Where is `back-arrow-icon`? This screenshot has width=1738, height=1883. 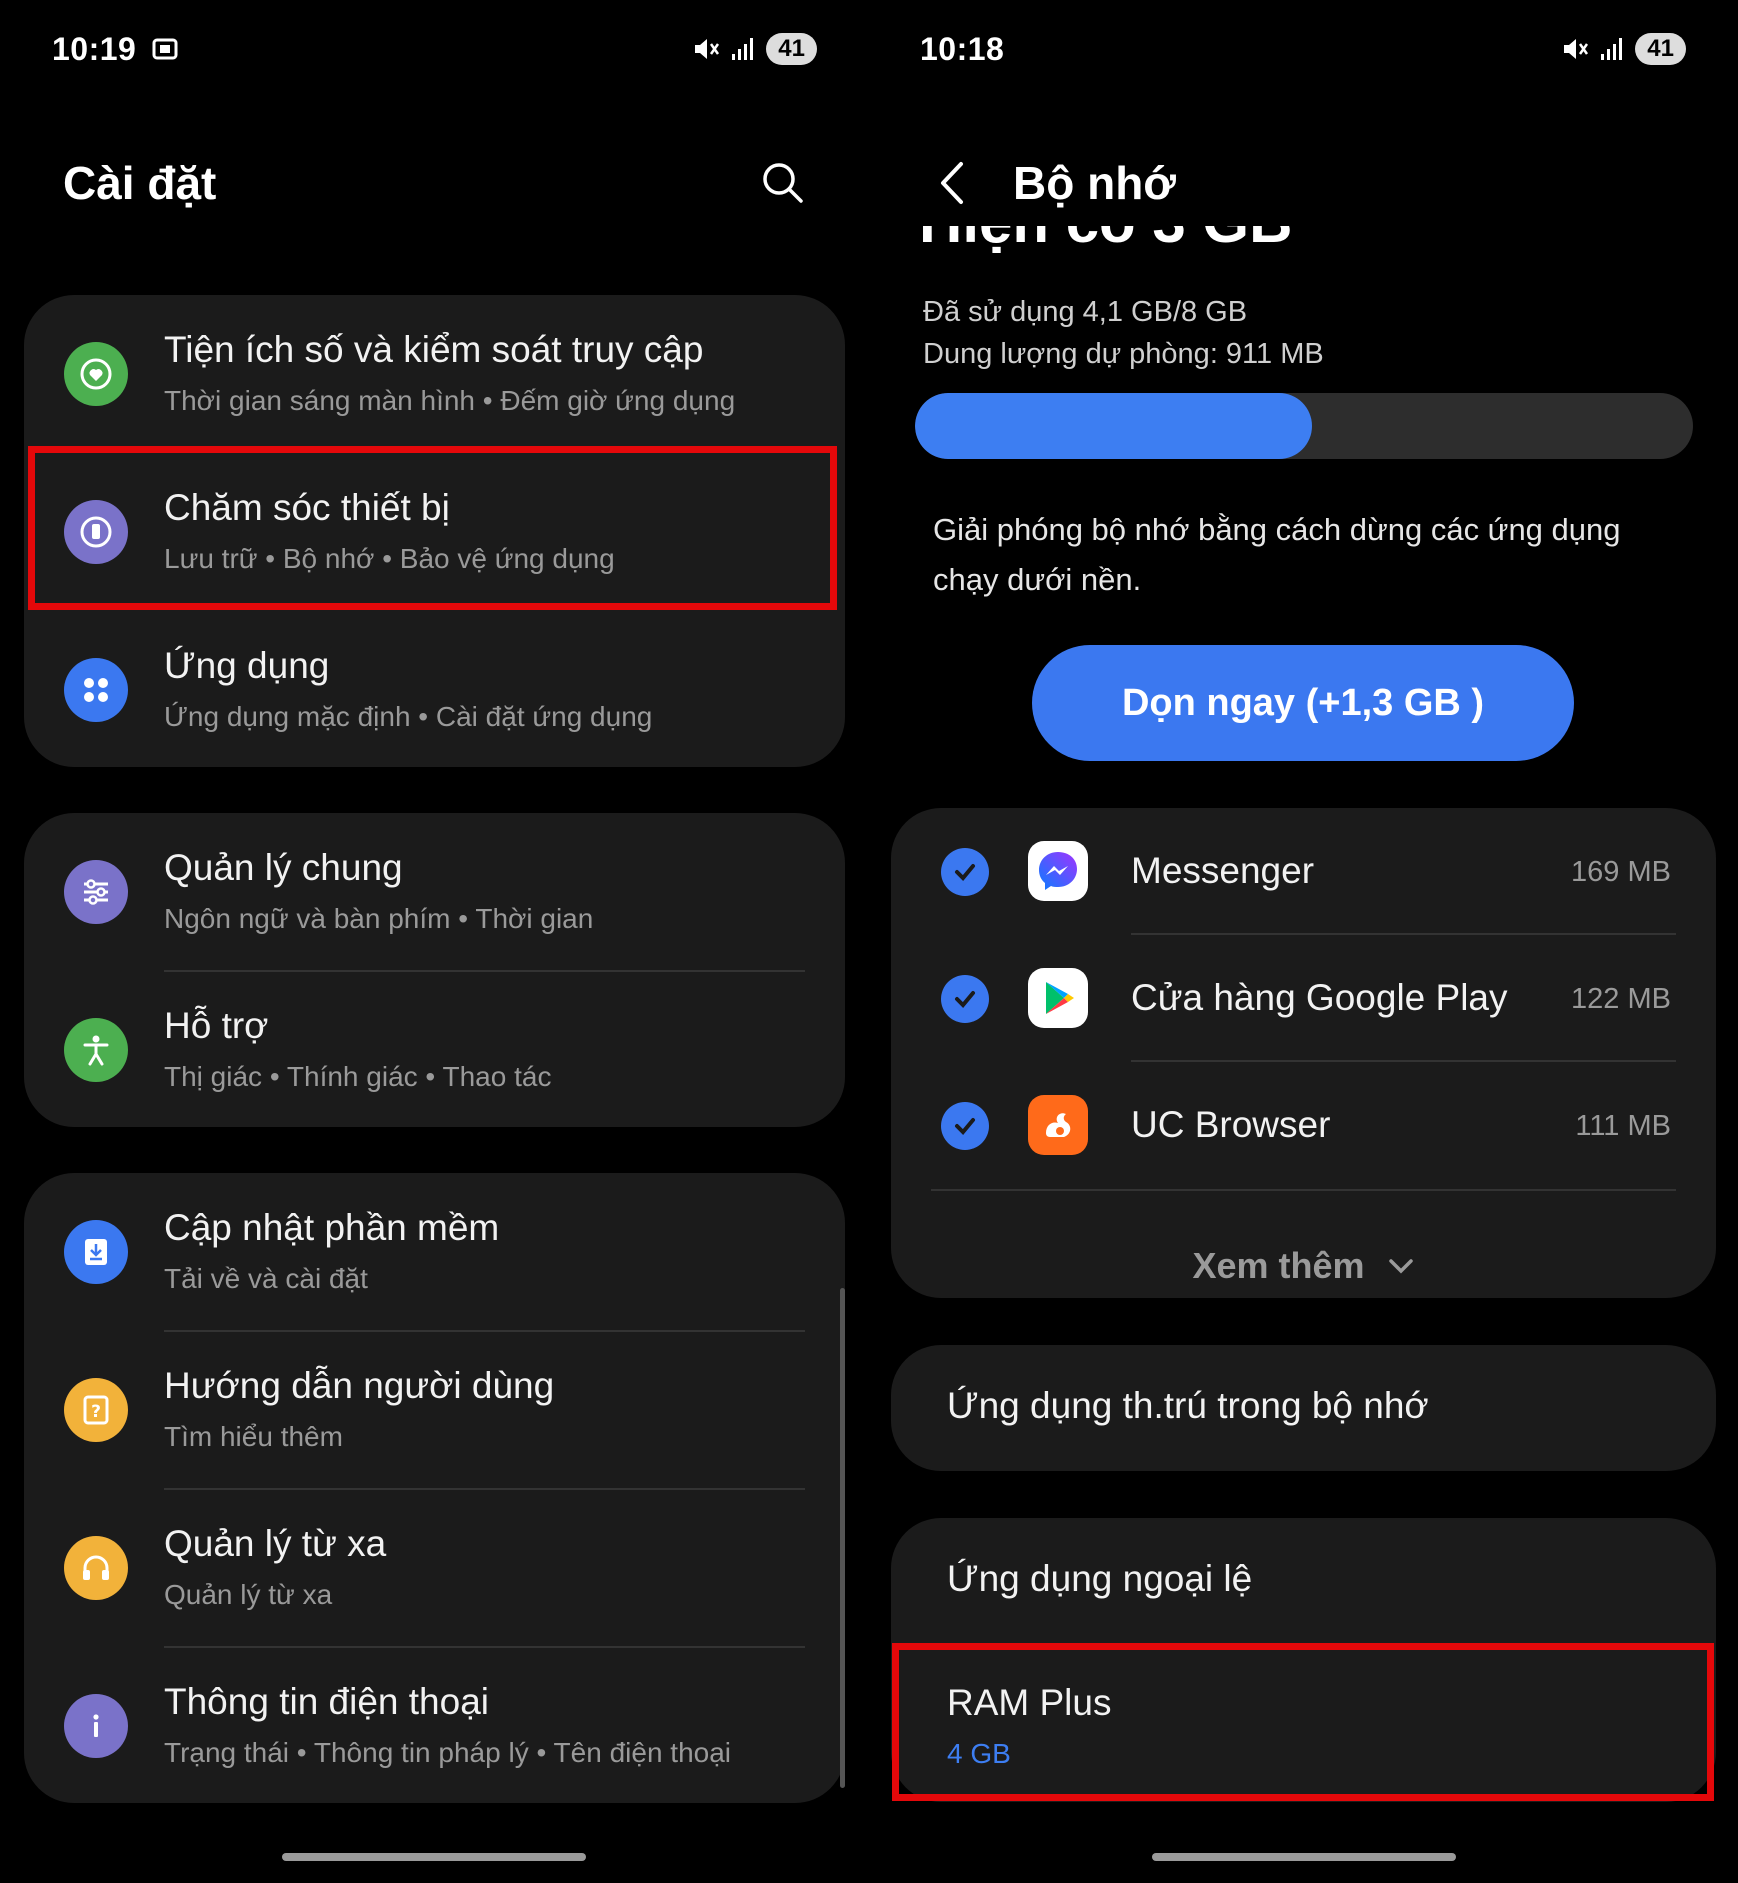 back-arrow-icon is located at coordinates (953, 183).